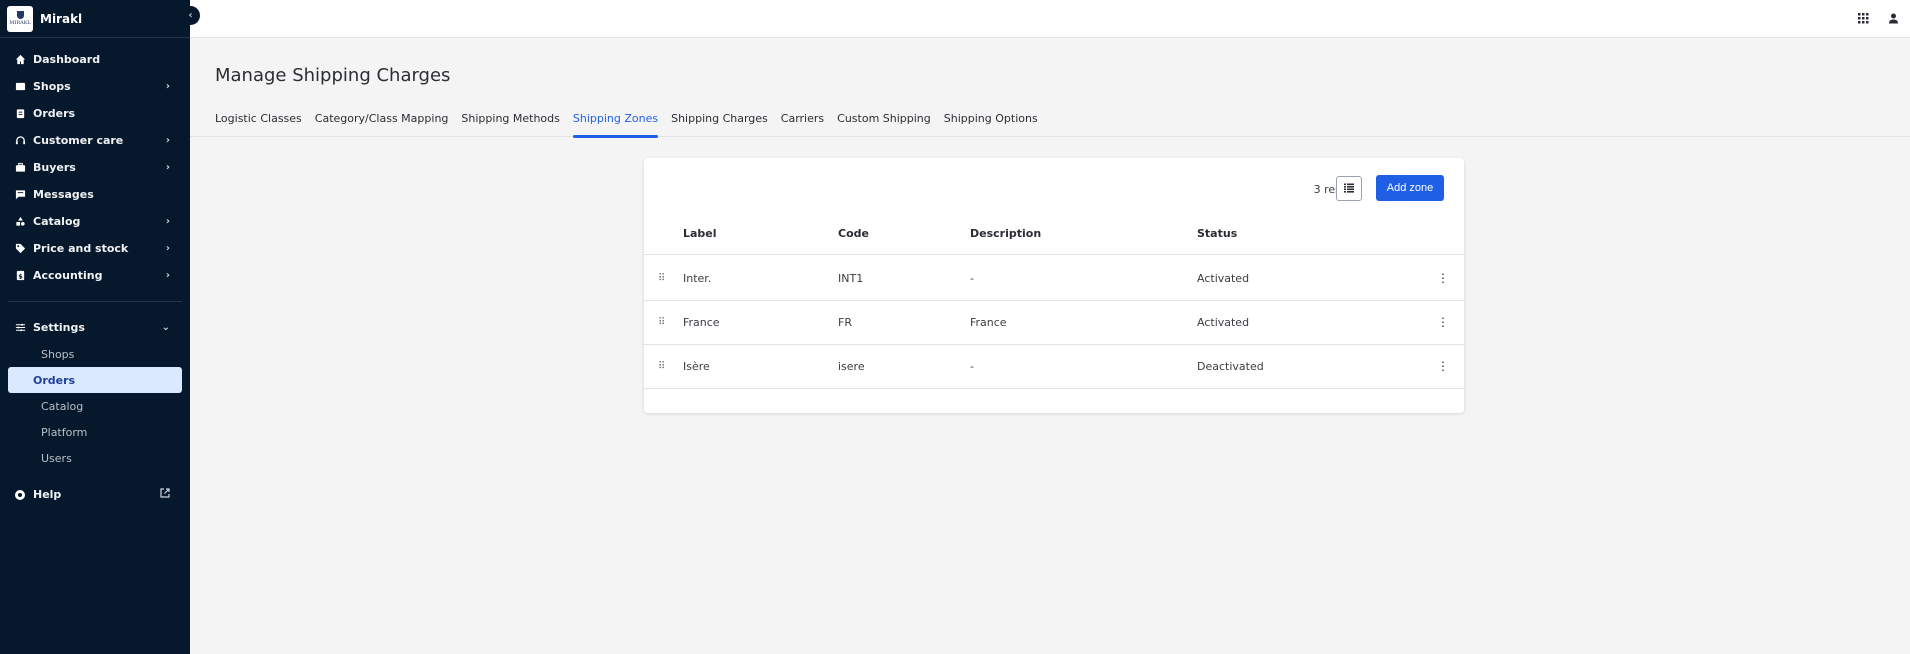 This screenshot has width=1910, height=654. Describe the element at coordinates (1054, 278) in the screenshot. I see `table-row: ⠿ Inter. INT1 - Activated ⋮` at that location.